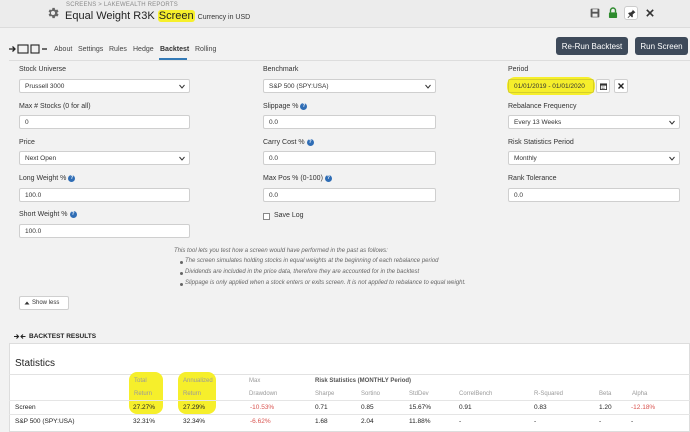 The image size is (690, 432). What do you see at coordinates (349, 122) in the screenshot?
I see `slippage-input: 0.0` at bounding box center [349, 122].